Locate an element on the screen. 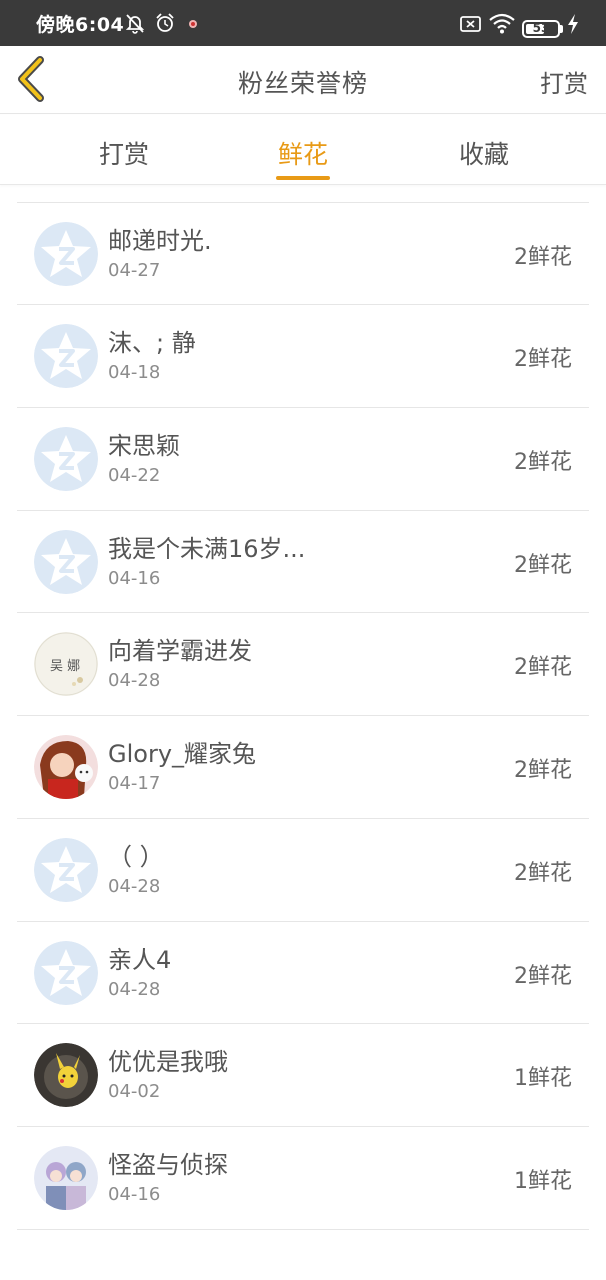 This screenshot has height=1280, width=606. list-item: 吴 娜 向着学霸进发 04-28 2鲜花 is located at coordinates (303, 665).